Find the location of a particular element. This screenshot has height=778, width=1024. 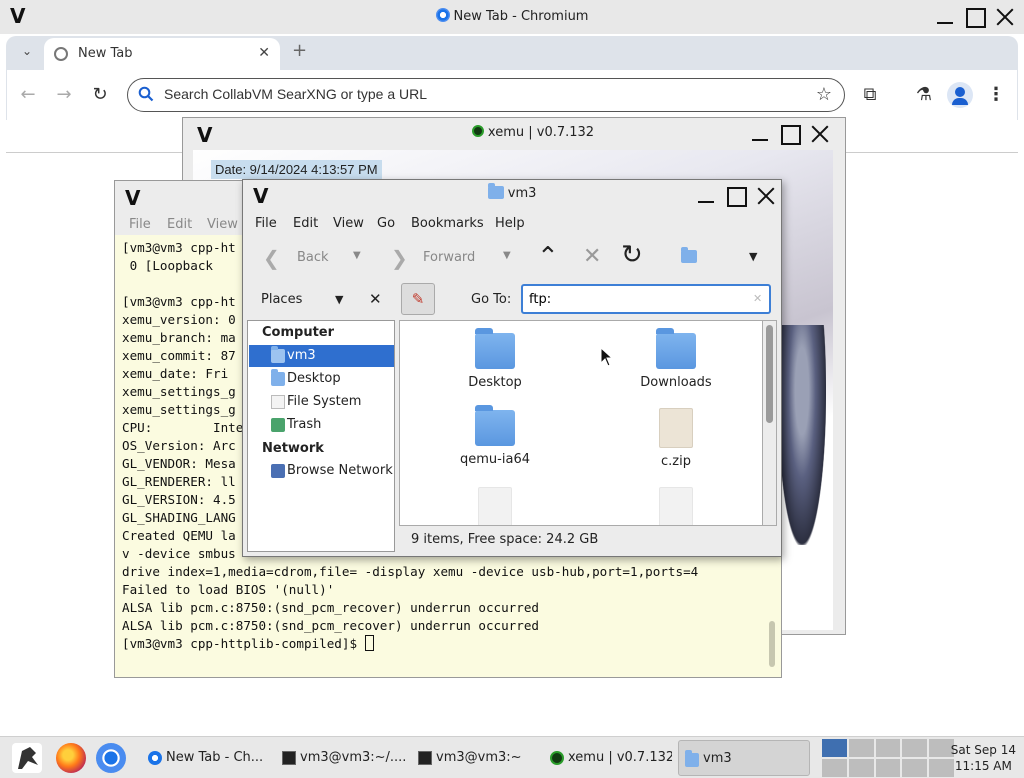

sidebar-item-vm3: vm3 is located at coordinates (321, 356).